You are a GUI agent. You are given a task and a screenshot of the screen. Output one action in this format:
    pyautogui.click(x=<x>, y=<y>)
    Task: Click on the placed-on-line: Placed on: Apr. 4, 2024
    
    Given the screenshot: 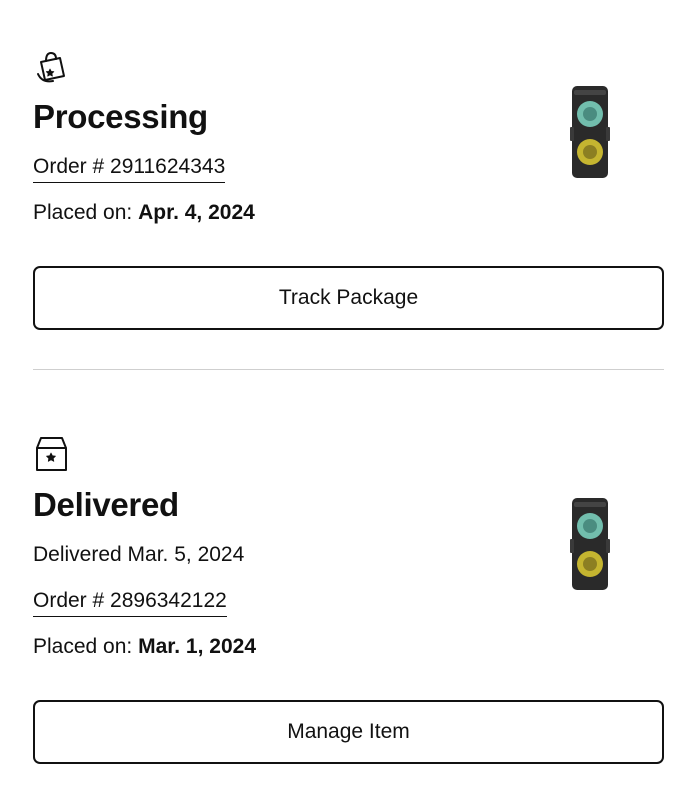 What is the action you would take?
    pyautogui.click(x=144, y=212)
    